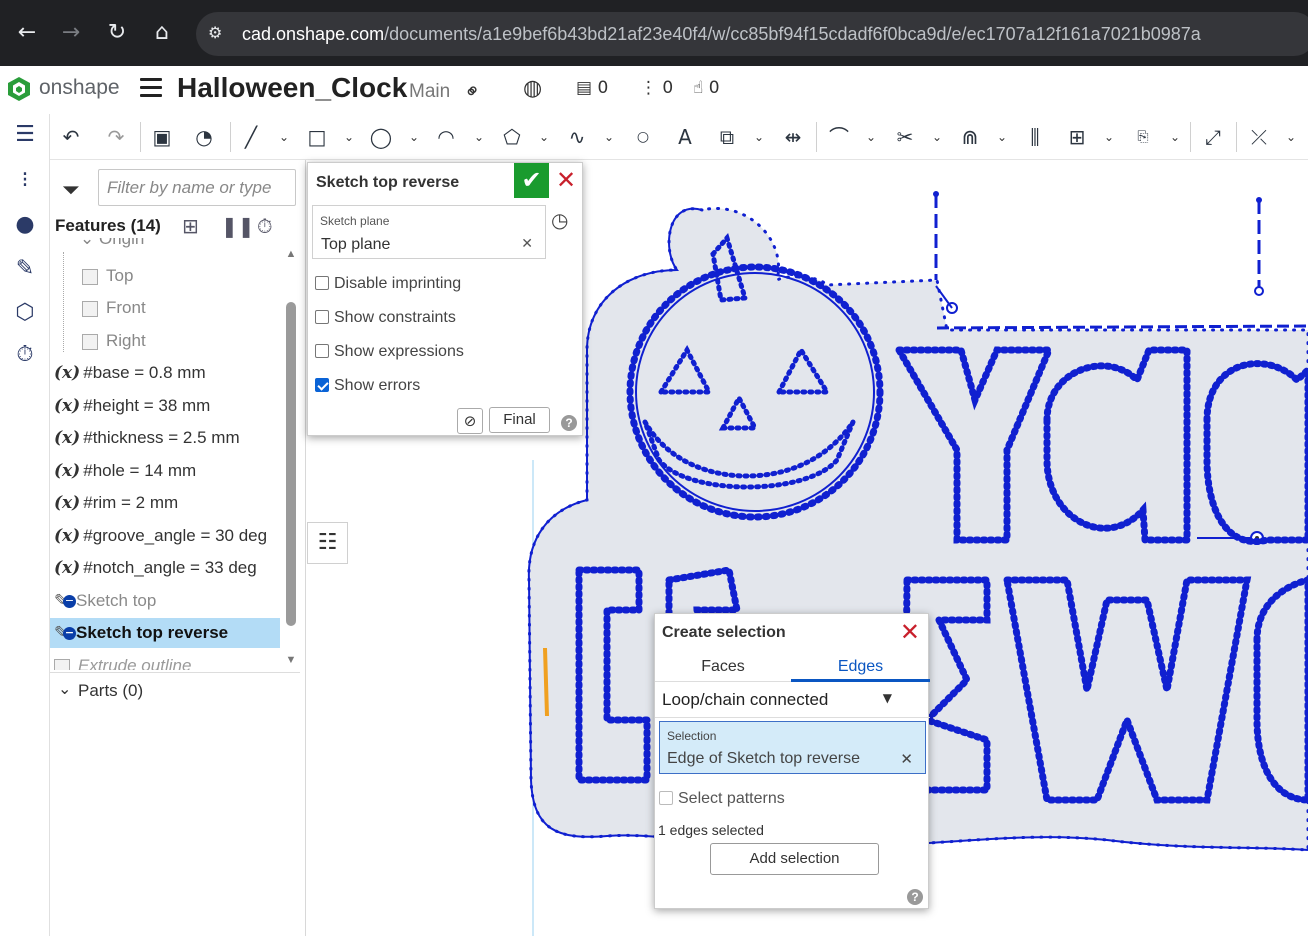 This screenshot has width=1308, height=936. What do you see at coordinates (381, 137) in the screenshot?
I see `circle-tool-icon: ◯` at bounding box center [381, 137].